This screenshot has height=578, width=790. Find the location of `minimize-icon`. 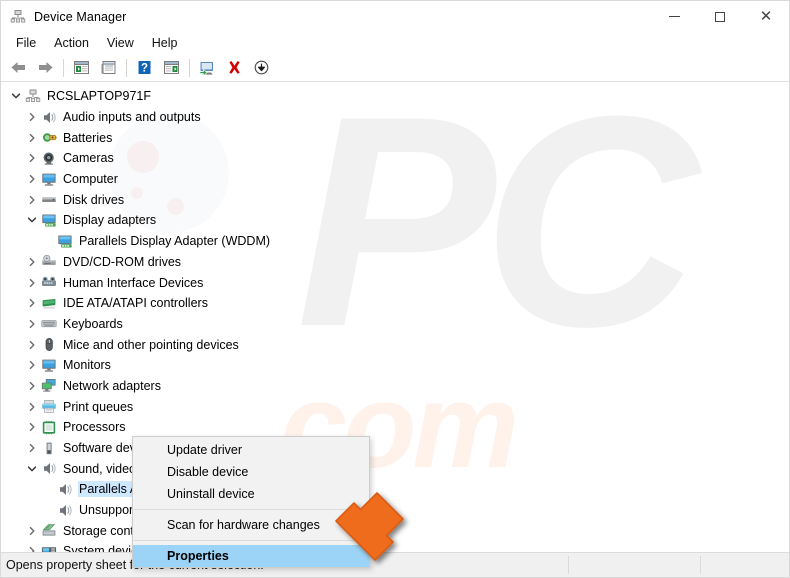

minimize-icon is located at coordinates (674, 16).